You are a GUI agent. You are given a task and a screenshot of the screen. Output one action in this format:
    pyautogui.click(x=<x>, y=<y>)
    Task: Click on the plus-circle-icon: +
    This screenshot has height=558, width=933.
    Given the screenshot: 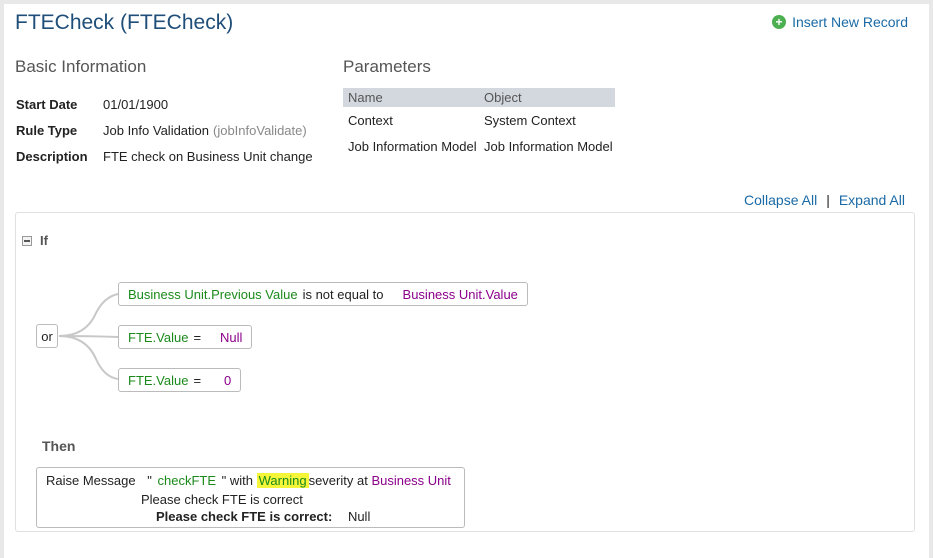 What is the action you would take?
    pyautogui.click(x=779, y=22)
    